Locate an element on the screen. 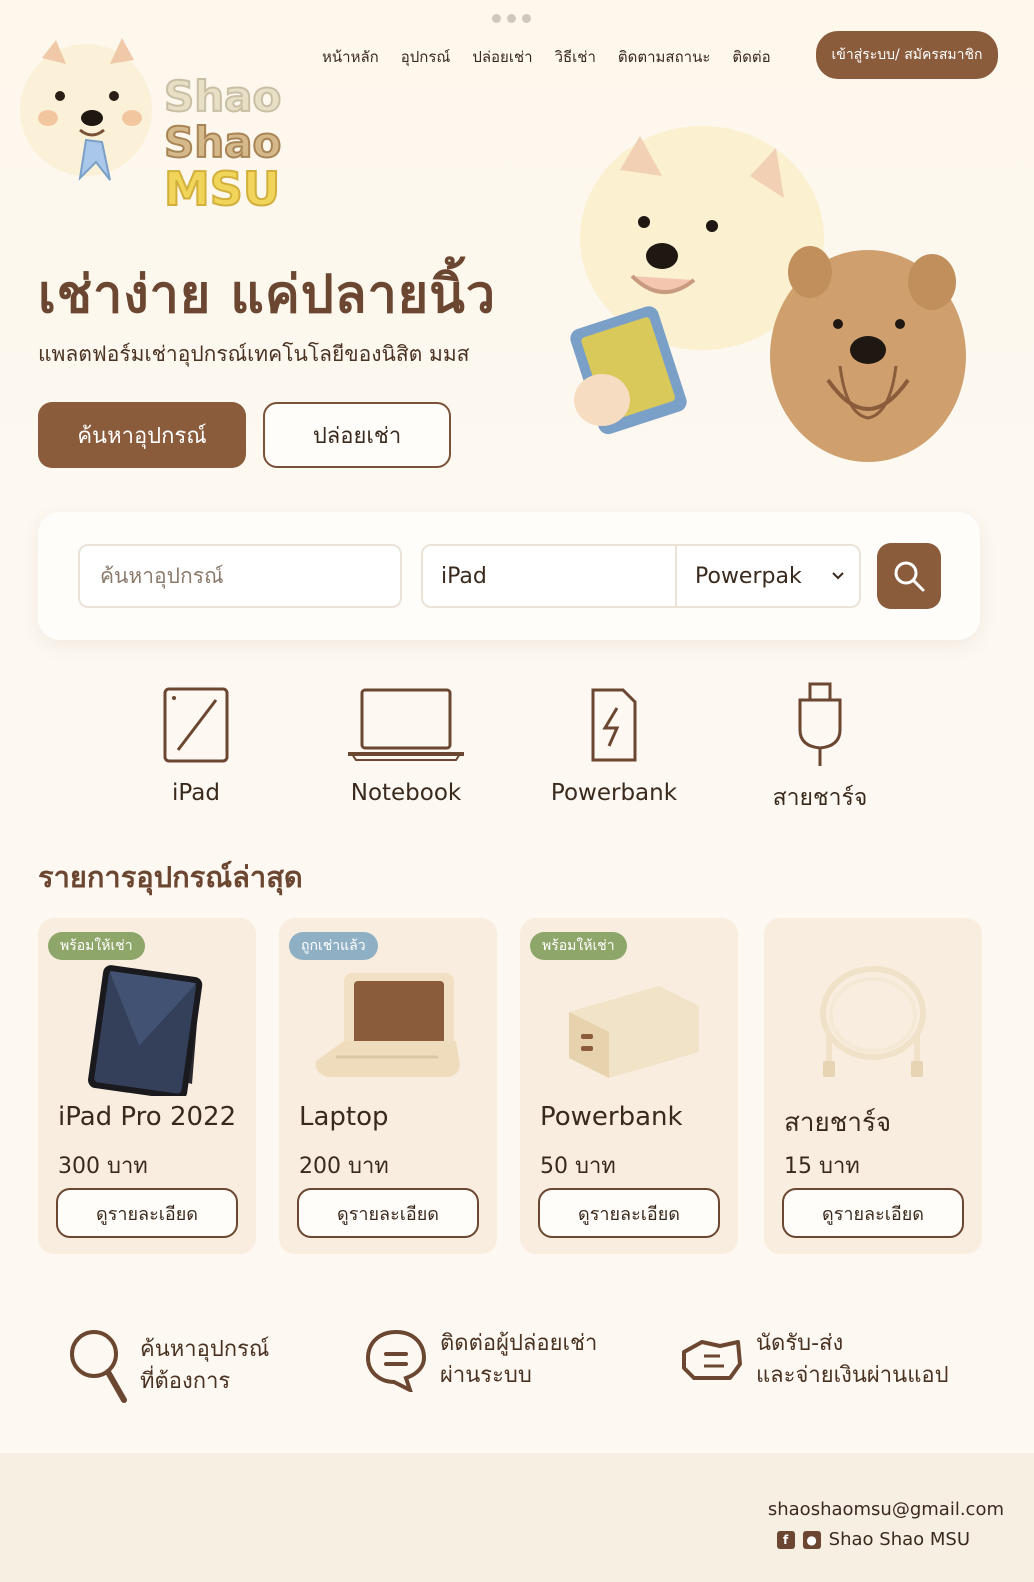 The image size is (1034, 1582). brand-select: Powerpak is located at coordinates (768, 576).